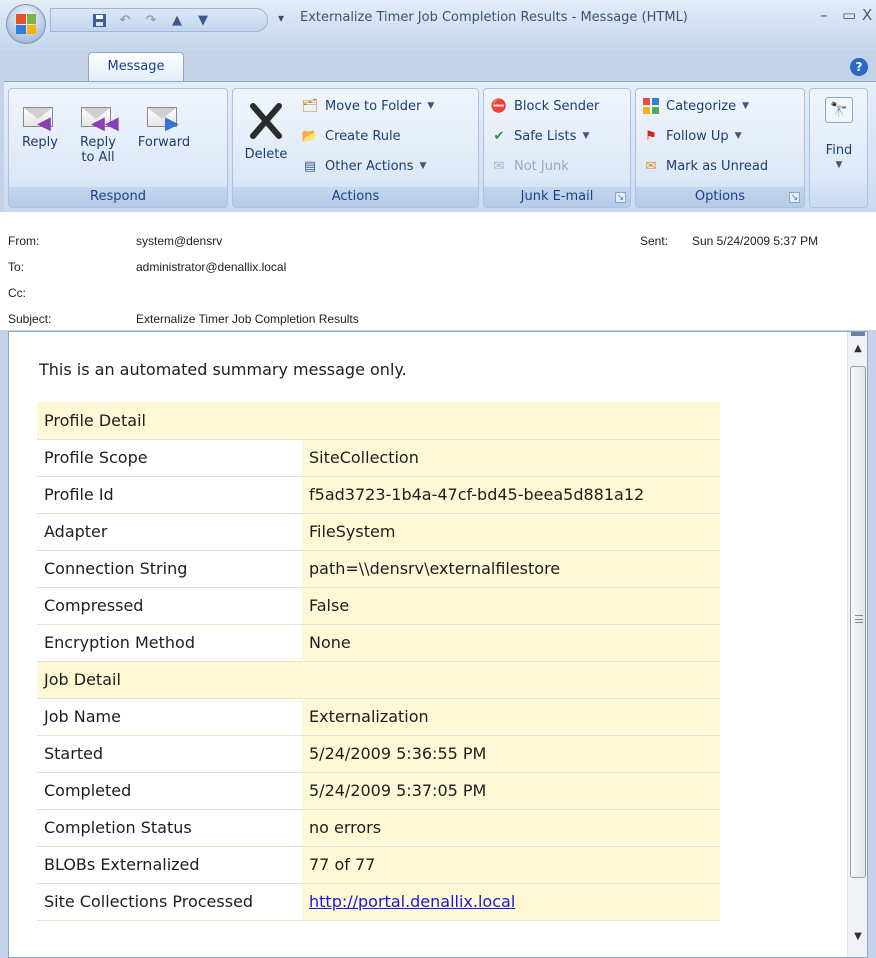 The height and width of the screenshot is (958, 876). I want to click on row-label: Started, so click(169, 754).